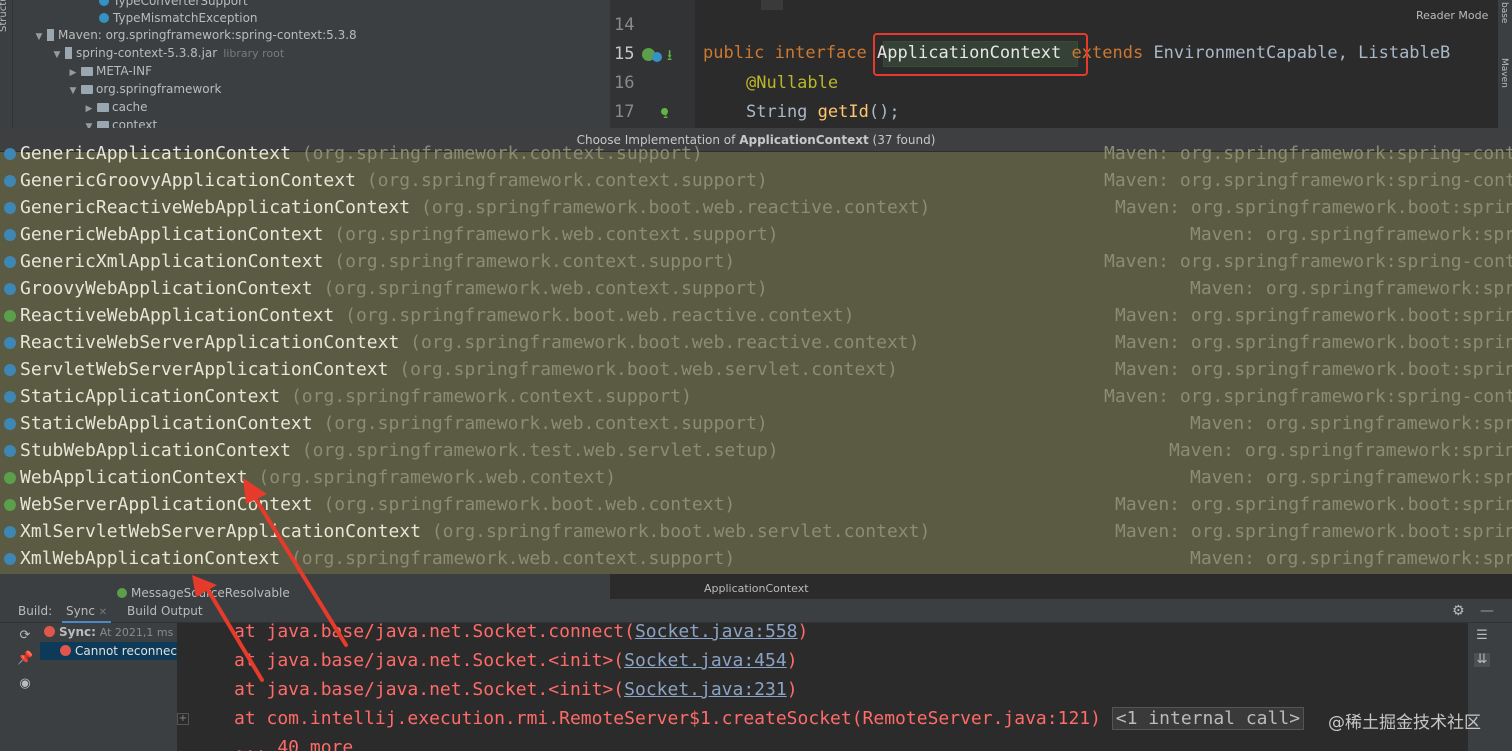  I want to click on source-link: Socket.java:231, so click(705, 689).